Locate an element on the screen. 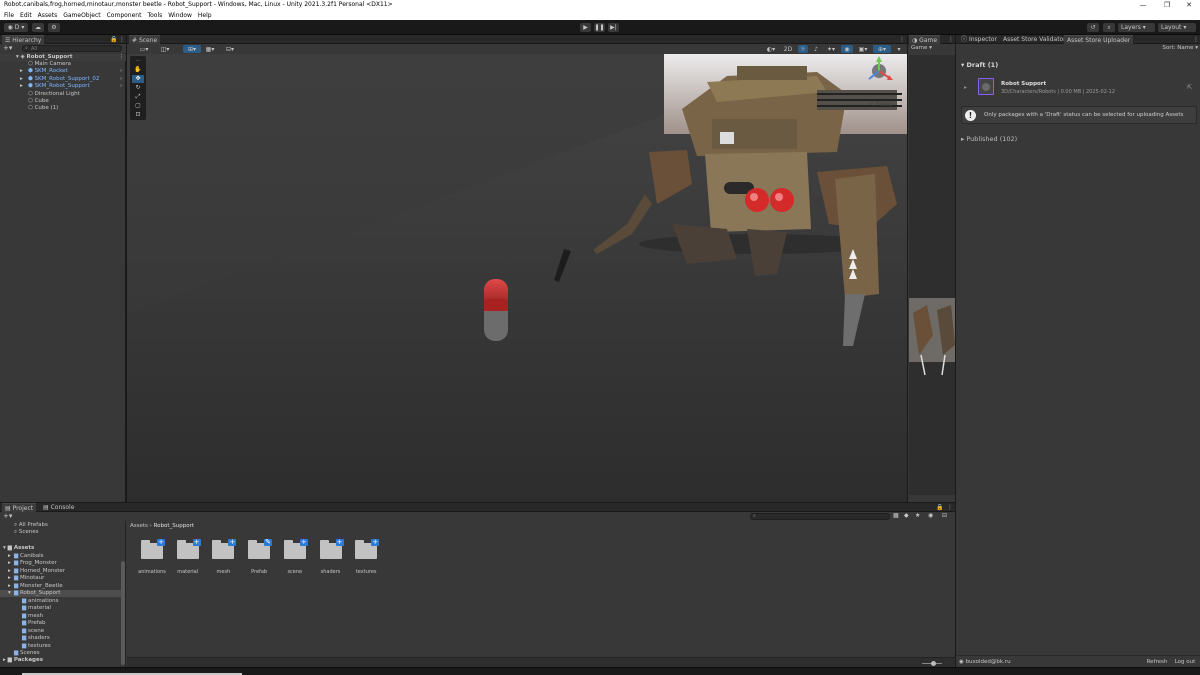 This screenshot has width=1200, height=675. menu-gameobject: GameObject is located at coordinates (81, 15).